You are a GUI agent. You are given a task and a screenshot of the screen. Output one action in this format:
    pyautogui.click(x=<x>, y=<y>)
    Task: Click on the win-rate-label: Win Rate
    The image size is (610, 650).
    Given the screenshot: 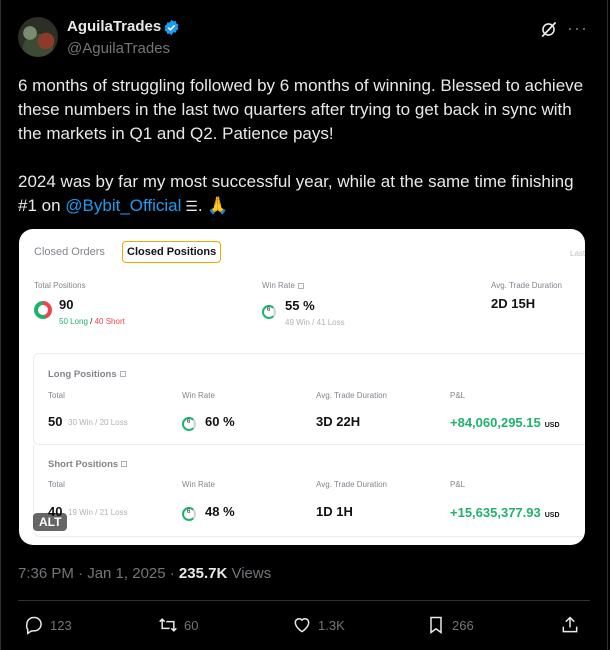 What is the action you would take?
    pyautogui.click(x=283, y=285)
    